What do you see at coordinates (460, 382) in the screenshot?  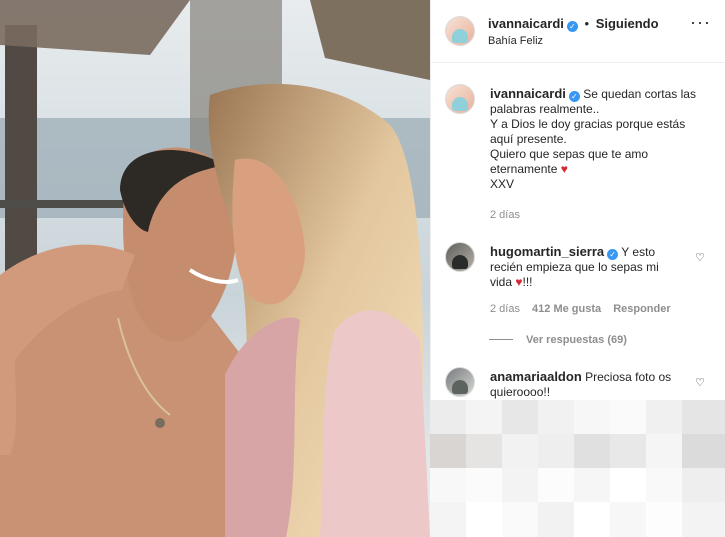 I see `comment-avatar-anamaria` at bounding box center [460, 382].